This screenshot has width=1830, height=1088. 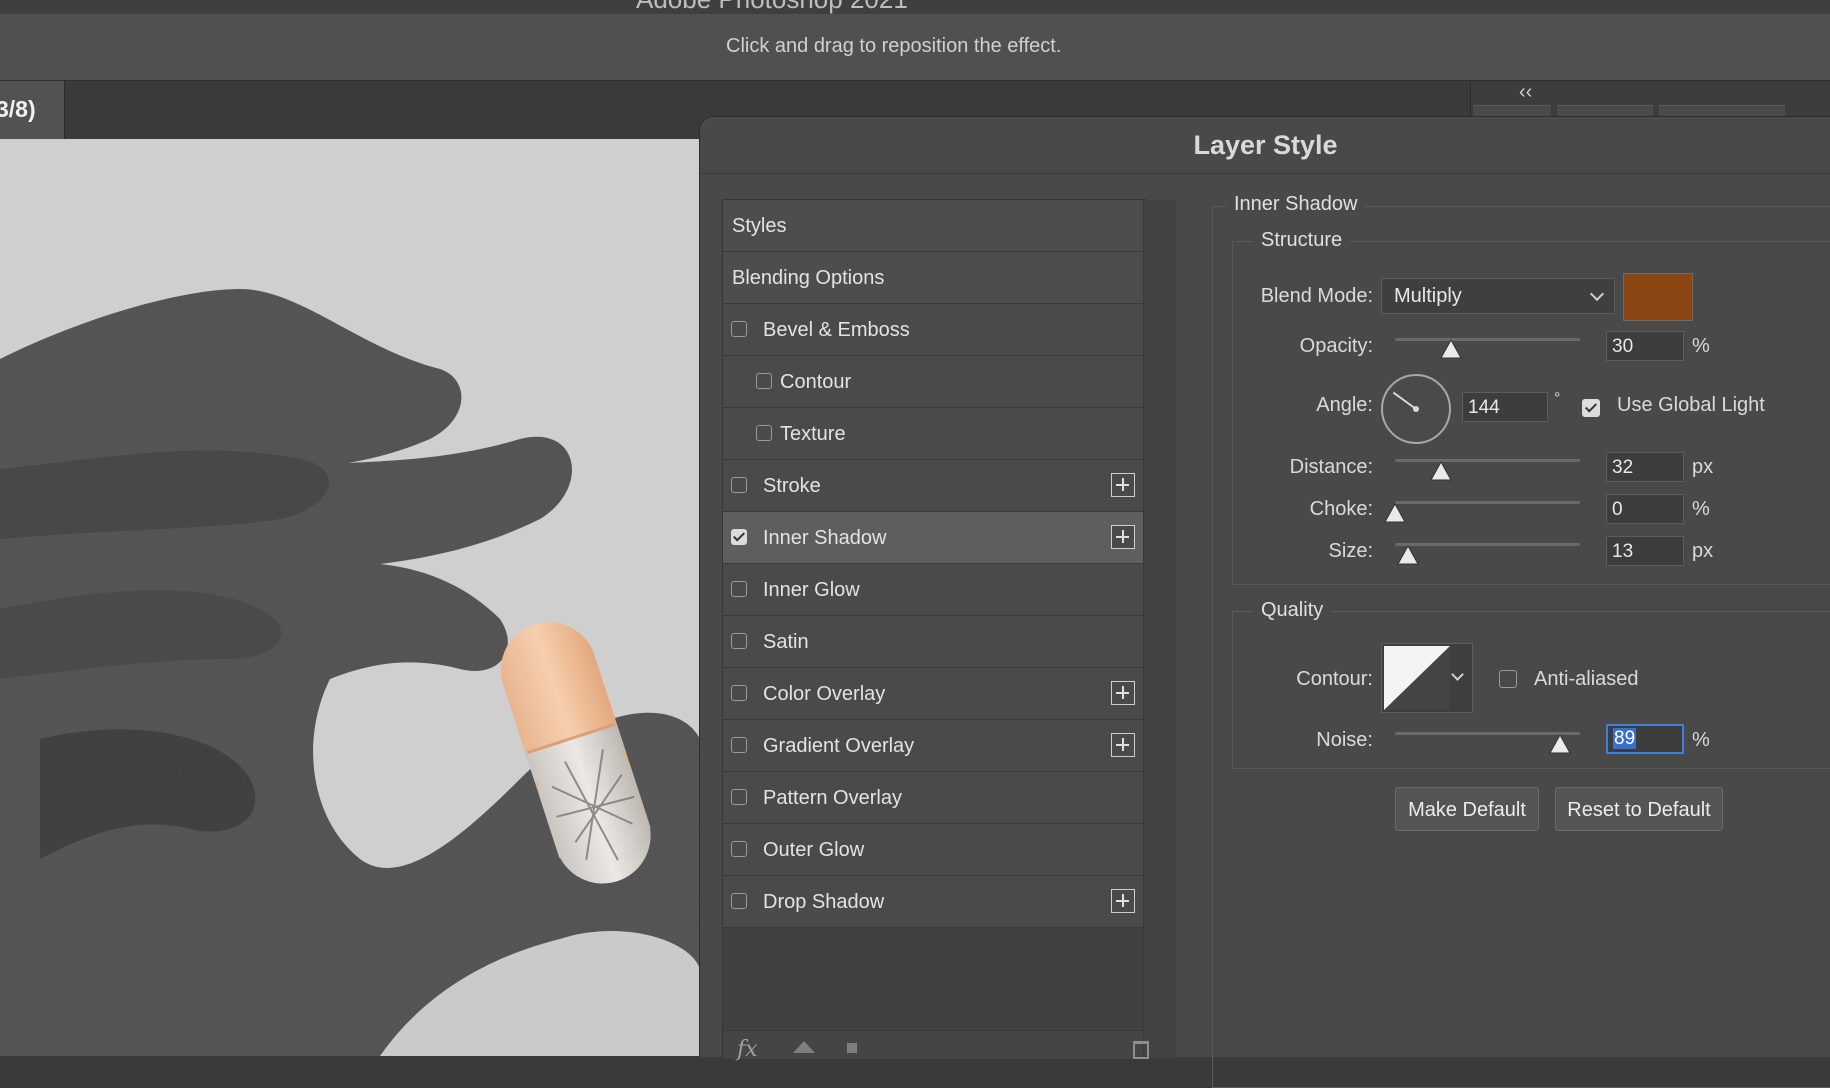 I want to click on dialog-title: Layer Style, so click(x=1265, y=145).